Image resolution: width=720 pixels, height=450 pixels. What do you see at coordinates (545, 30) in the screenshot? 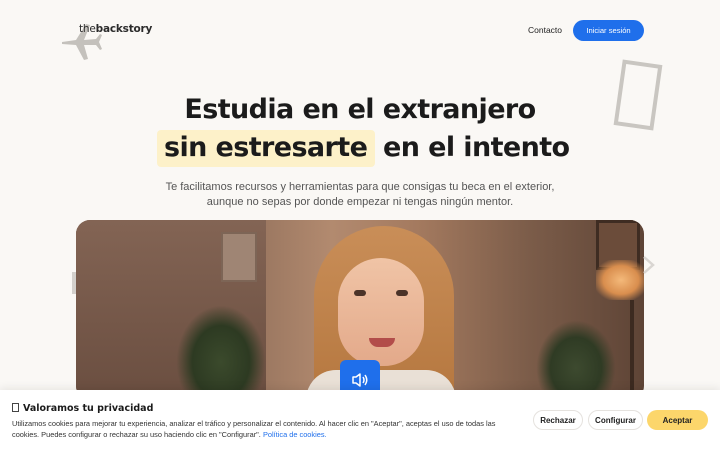
I see `contact-link: Contacto` at bounding box center [545, 30].